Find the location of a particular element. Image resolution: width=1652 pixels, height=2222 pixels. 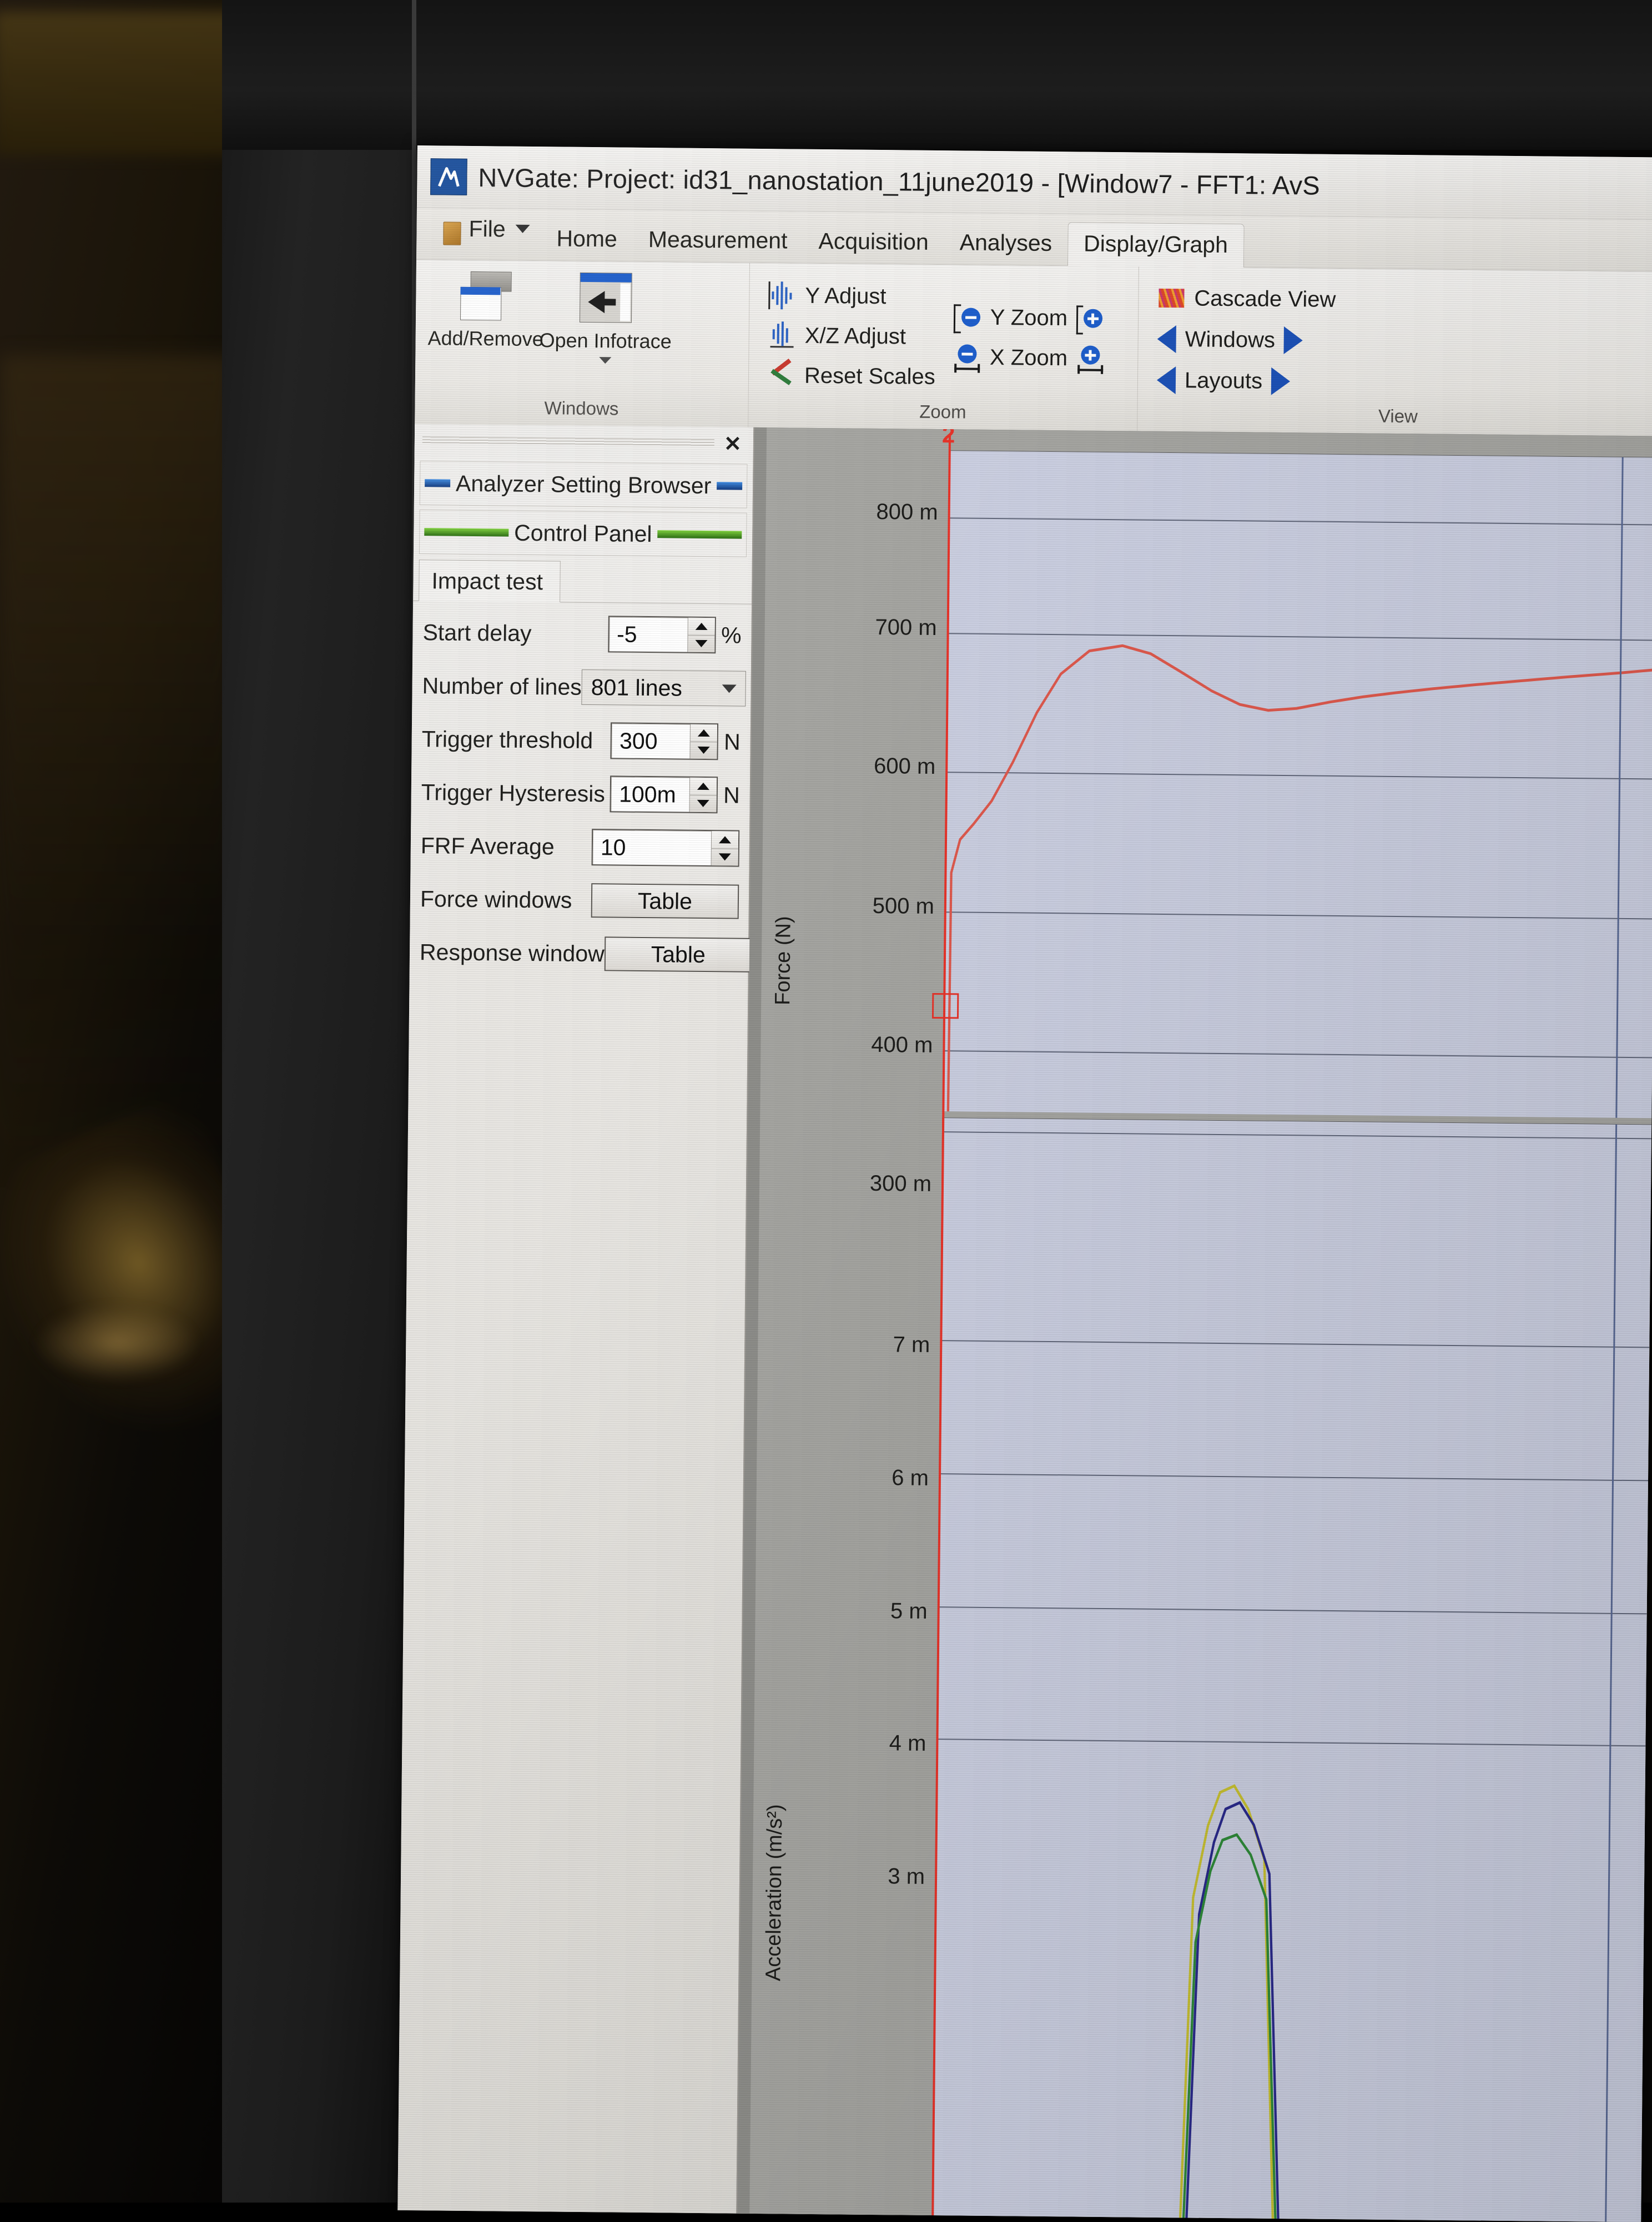

trigger-threshold-stepper: 300 is located at coordinates (665, 741).